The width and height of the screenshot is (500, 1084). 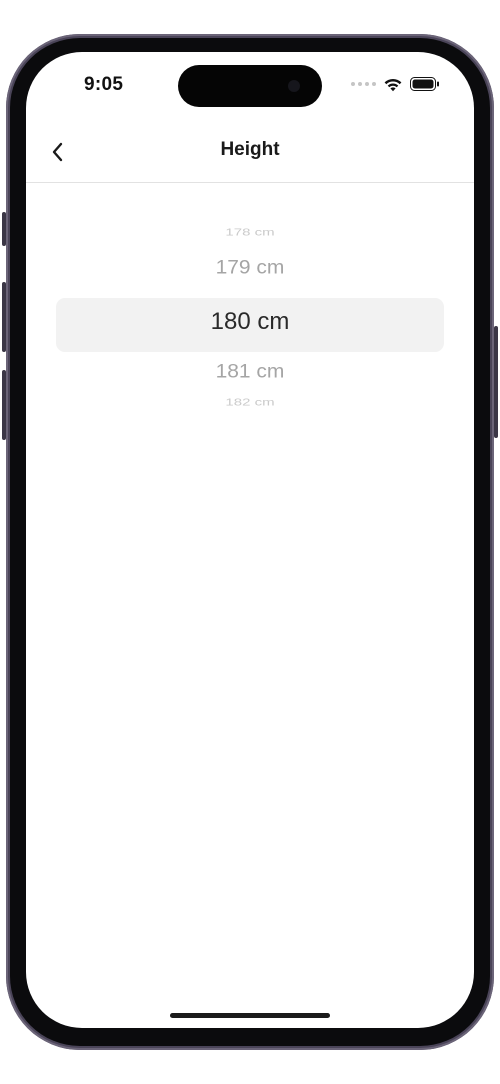 I want to click on battery-icon, so click(x=424, y=84).